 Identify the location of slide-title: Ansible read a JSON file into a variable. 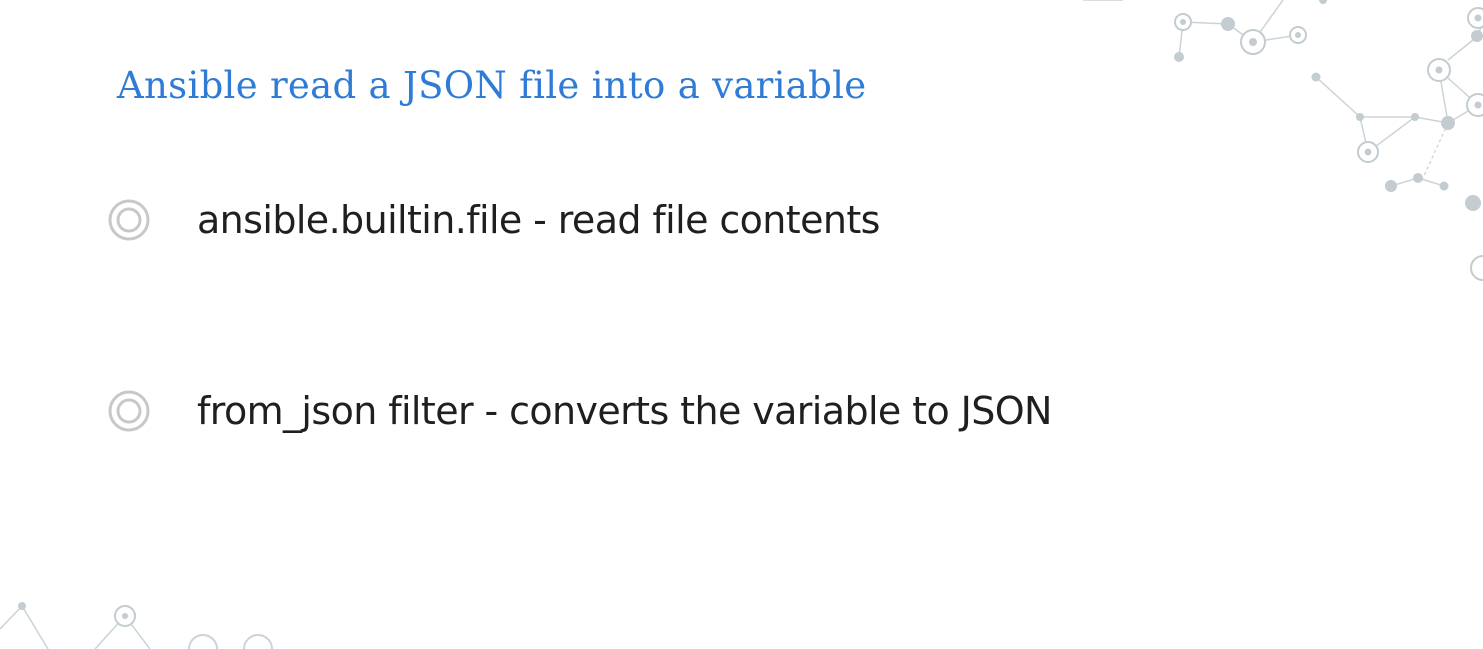
(492, 85).